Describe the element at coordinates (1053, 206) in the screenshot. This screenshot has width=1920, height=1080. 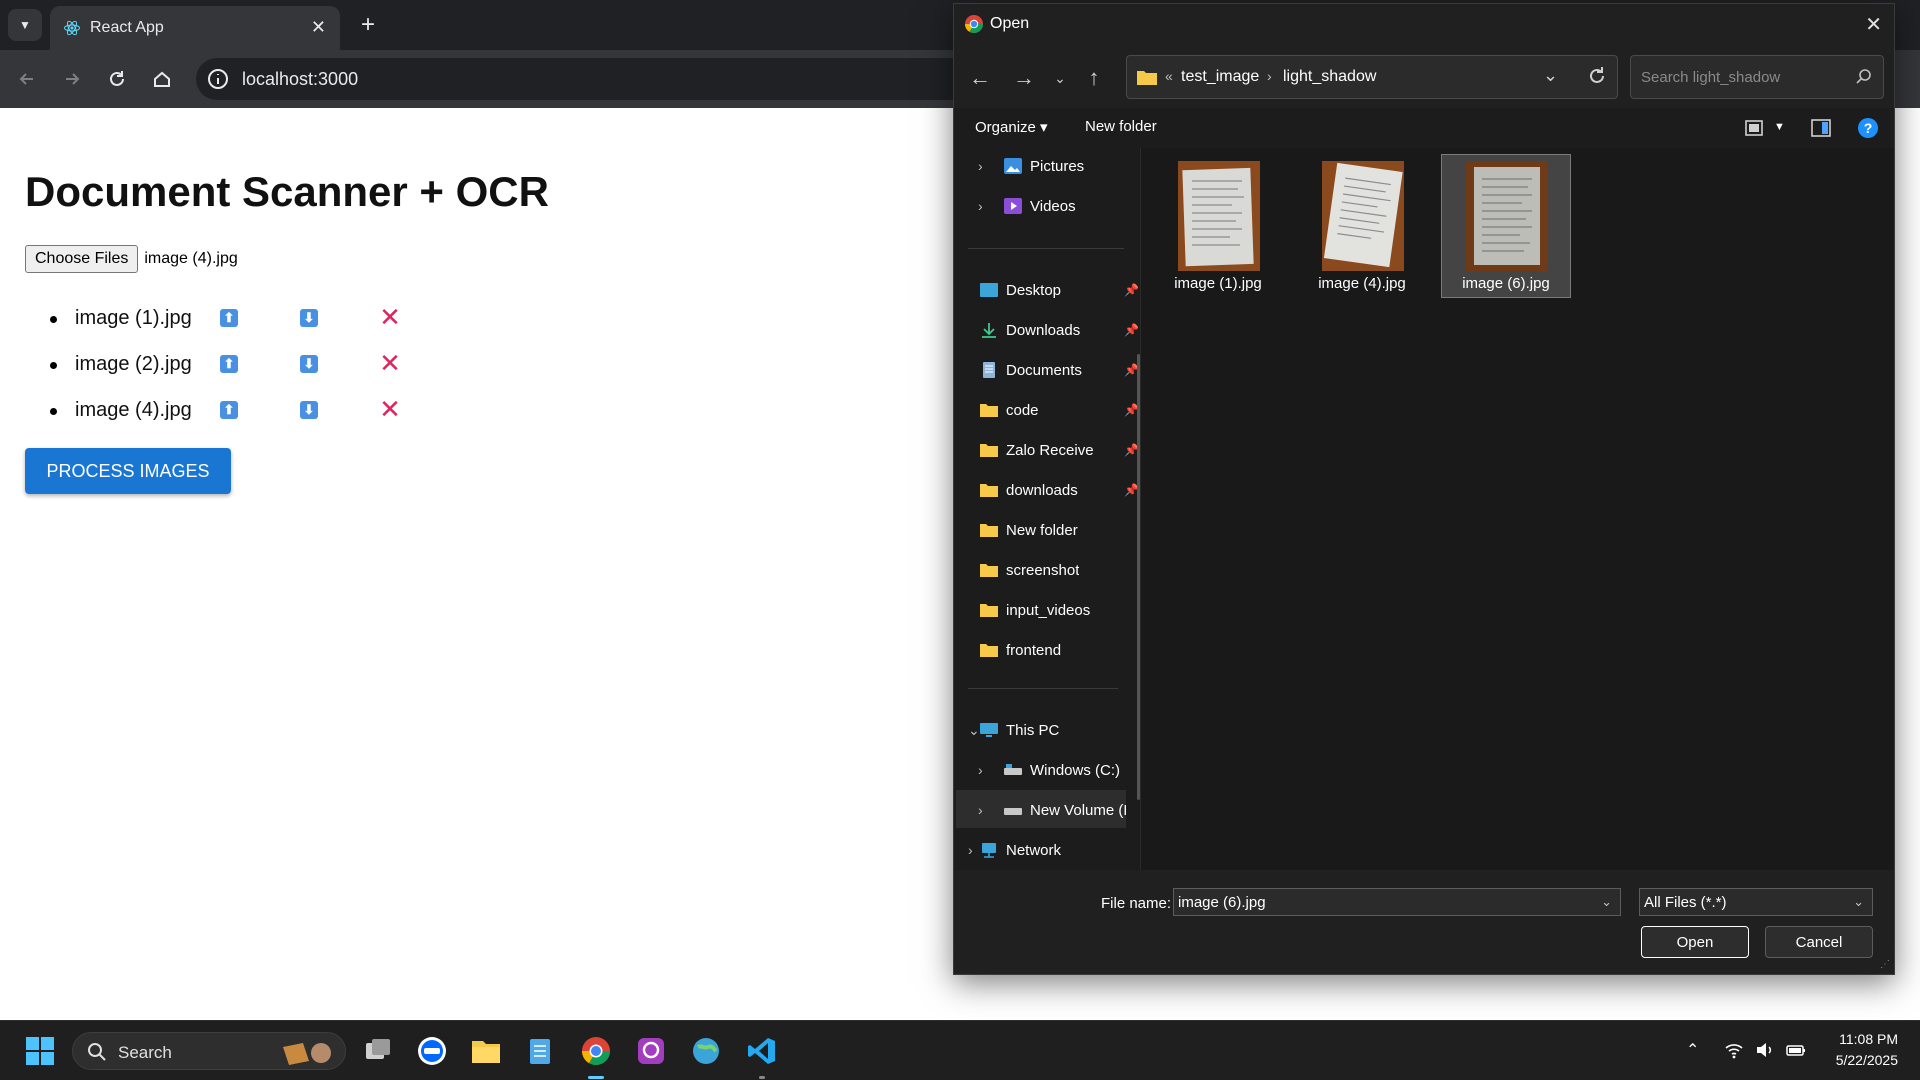
I see `nav-item-videos: › Videos` at that location.